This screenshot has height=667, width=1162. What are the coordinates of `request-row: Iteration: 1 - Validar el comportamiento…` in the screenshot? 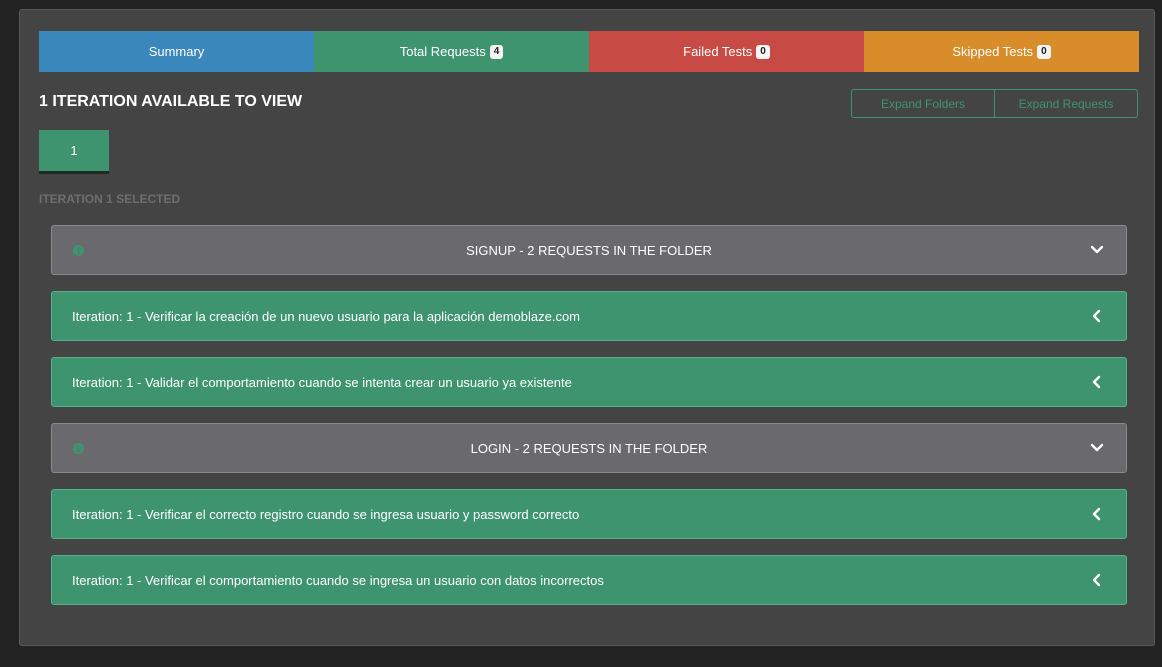 It's located at (589, 382).